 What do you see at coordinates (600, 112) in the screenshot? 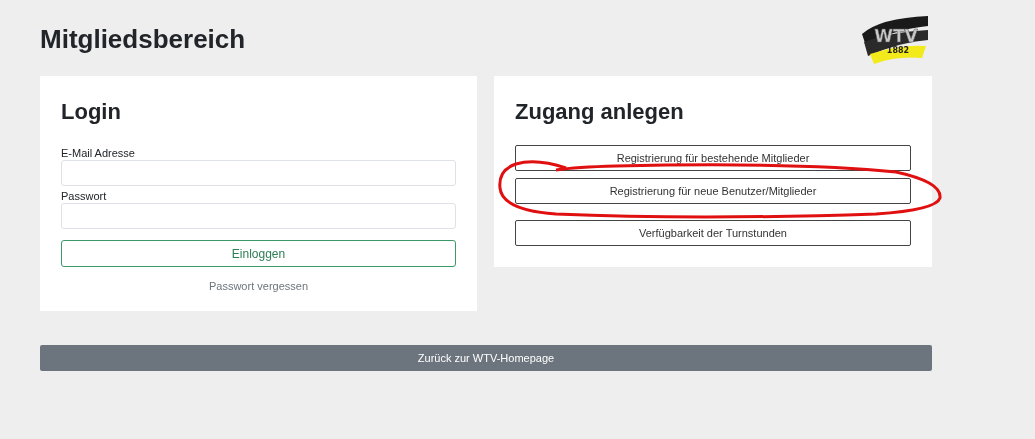
I see `register-title: Zugang anlegen` at bounding box center [600, 112].